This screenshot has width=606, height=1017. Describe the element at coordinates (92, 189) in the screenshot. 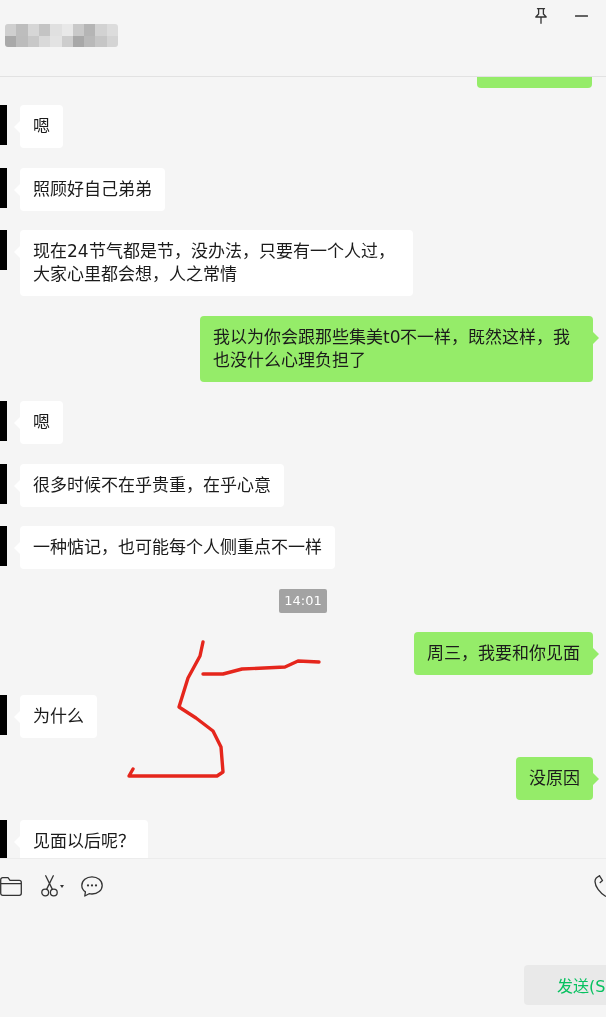

I see `message-bubble: 照顾好自己弟弟` at that location.